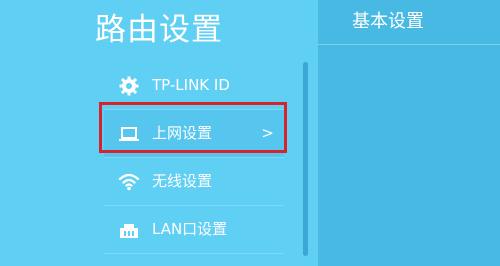  What do you see at coordinates (267, 133) in the screenshot?
I see `chevron-right-icon: >` at bounding box center [267, 133].